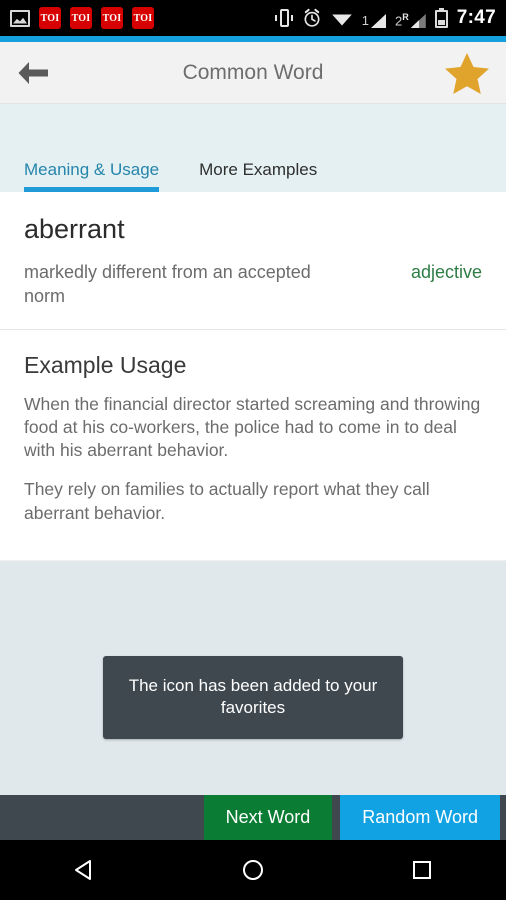  I want to click on star-icon, so click(467, 73).